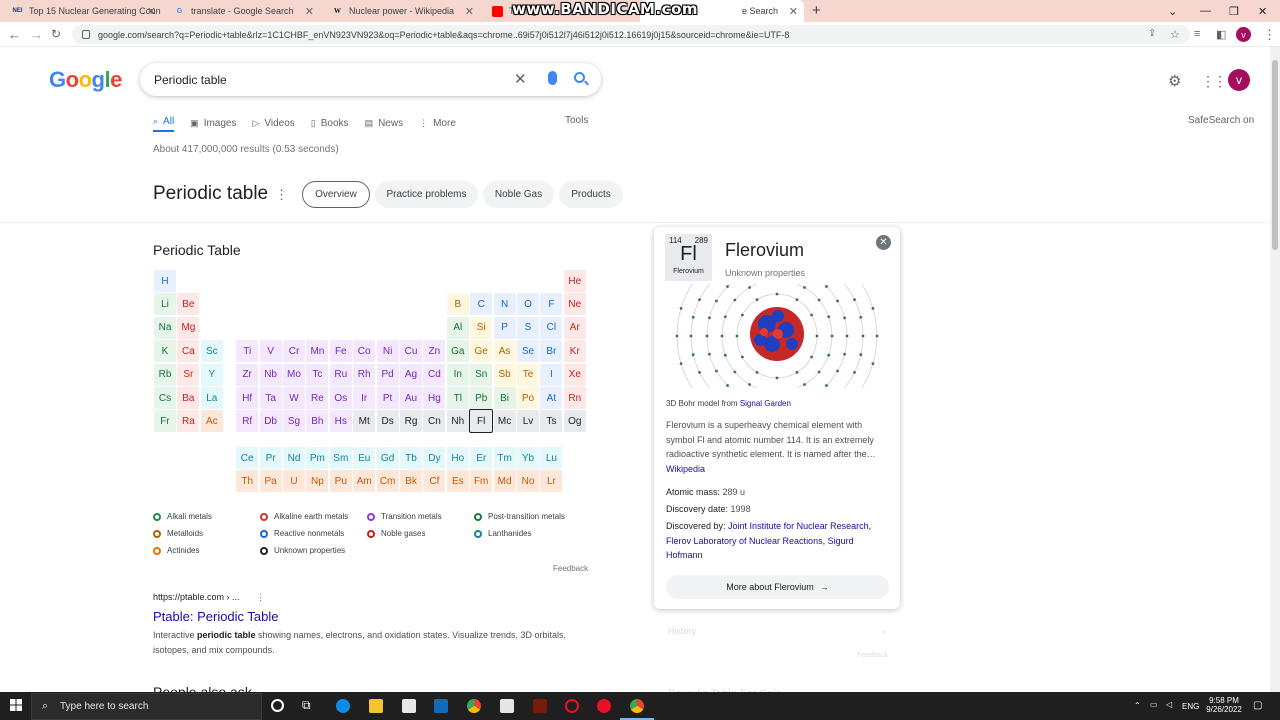  I want to click on element-cell-zr: Zr, so click(247, 374).